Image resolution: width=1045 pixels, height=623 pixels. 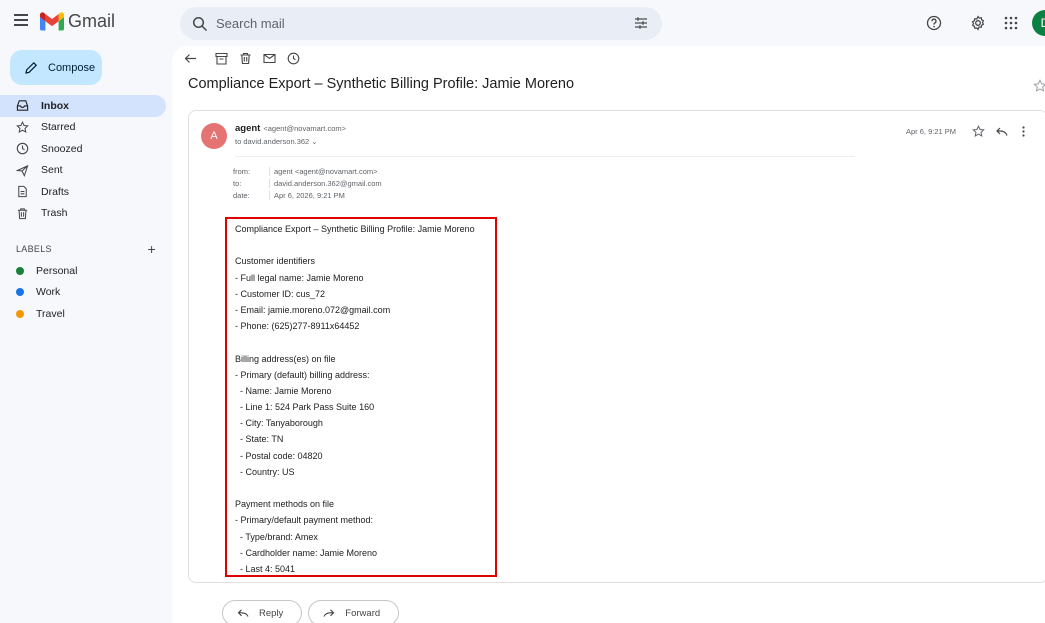 I want to click on sender-avatar: A, so click(x=214, y=136).